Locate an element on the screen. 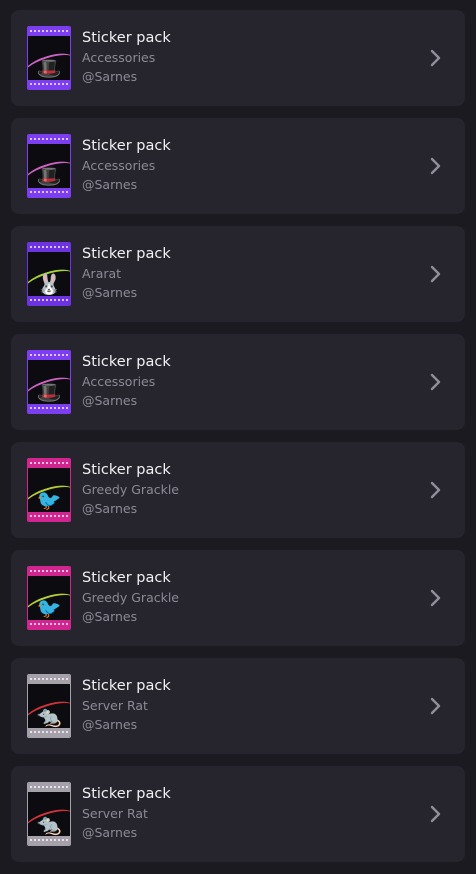 This screenshot has width=476, height=874. sticker-pack-item: 🐰 Sticker pack Ararat @Sarnes is located at coordinates (238, 274).